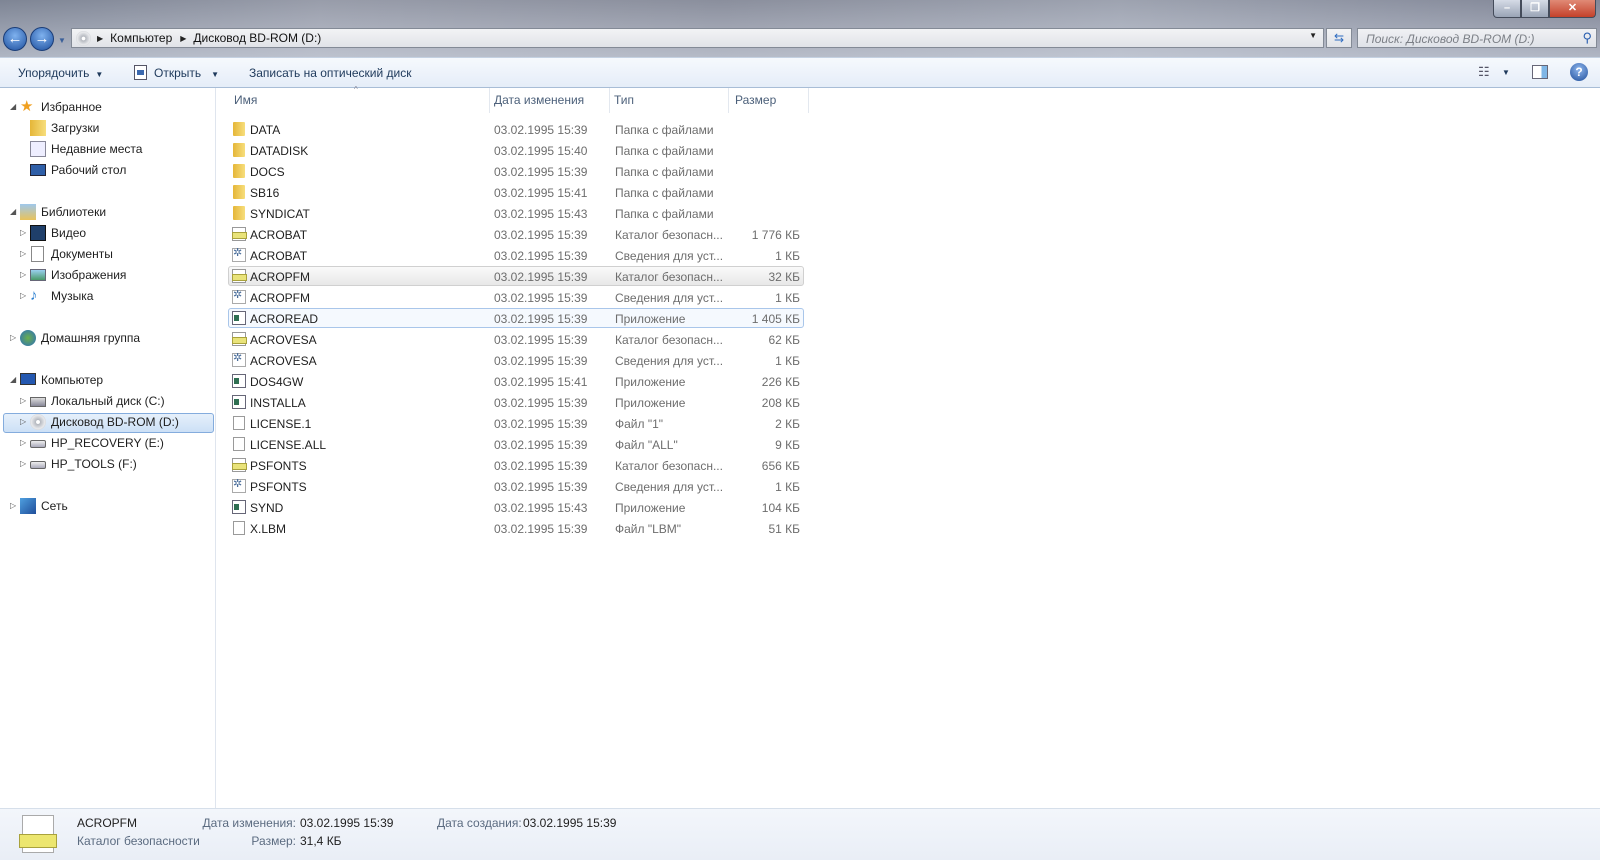 The image size is (1600, 860). I want to click on burn-button: Записать на оптический диск, so click(330, 73).